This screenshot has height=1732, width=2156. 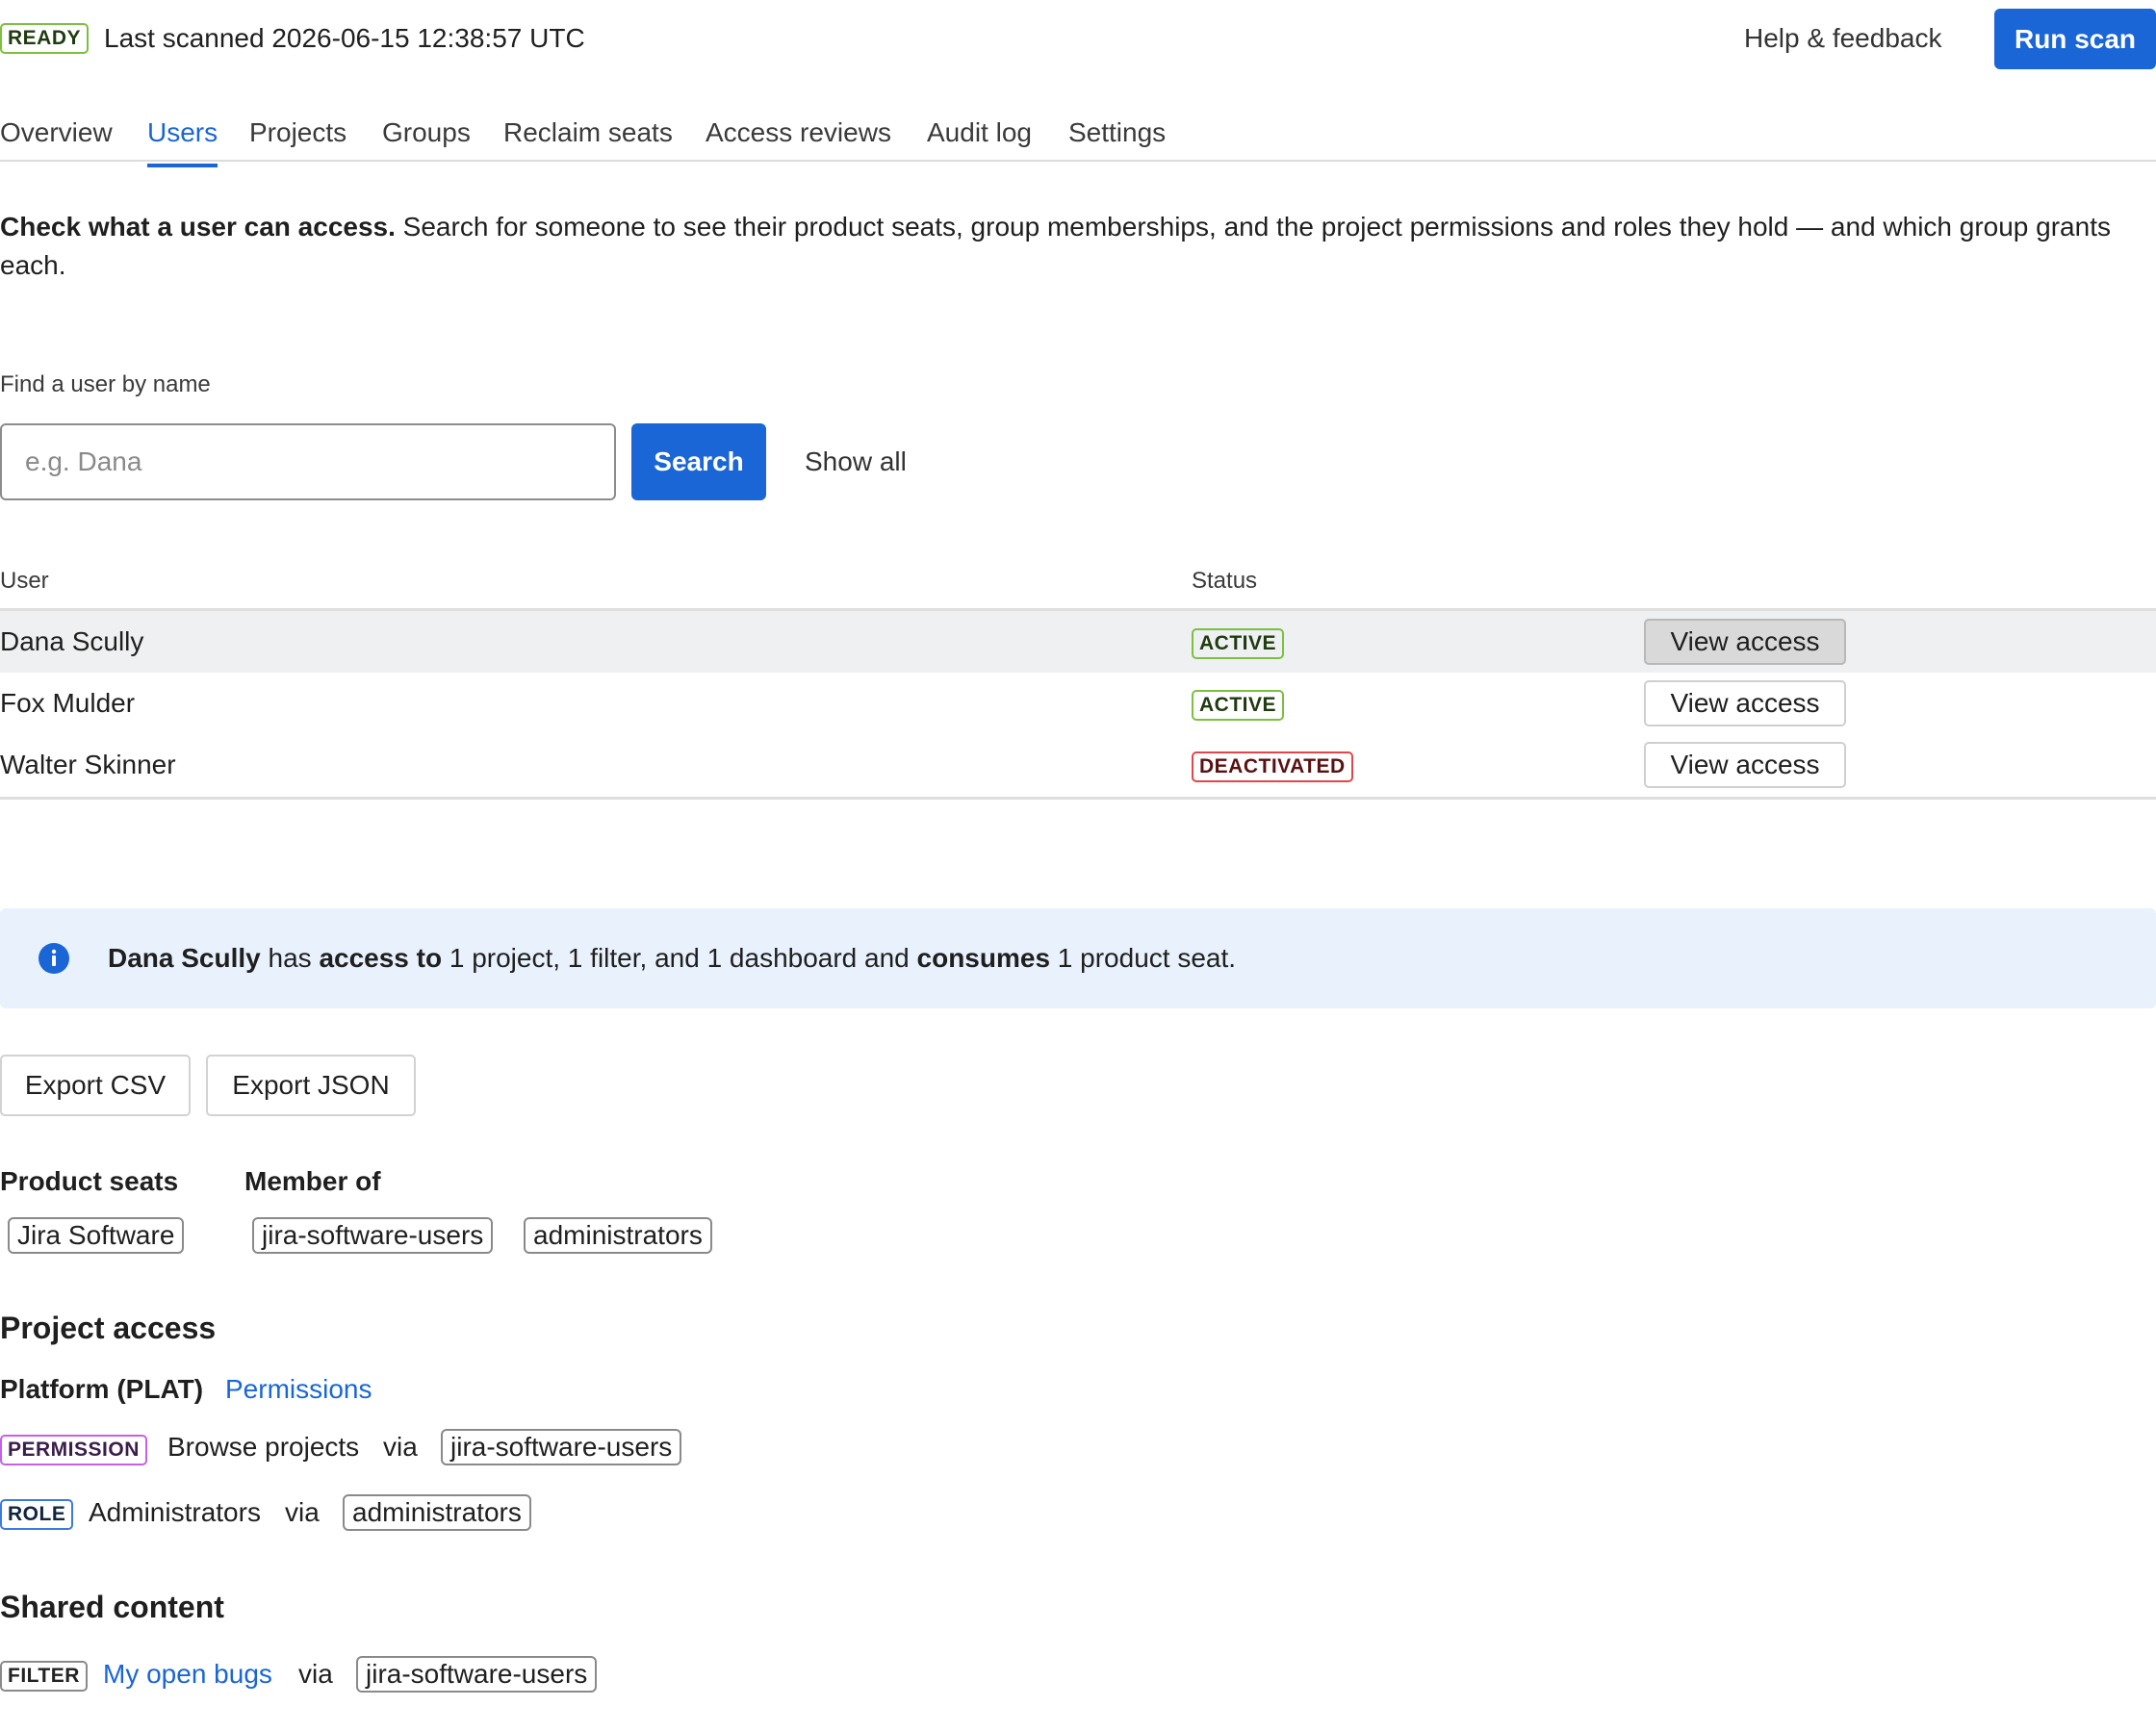 I want to click on filter-link: My open bugs, so click(x=187, y=1674).